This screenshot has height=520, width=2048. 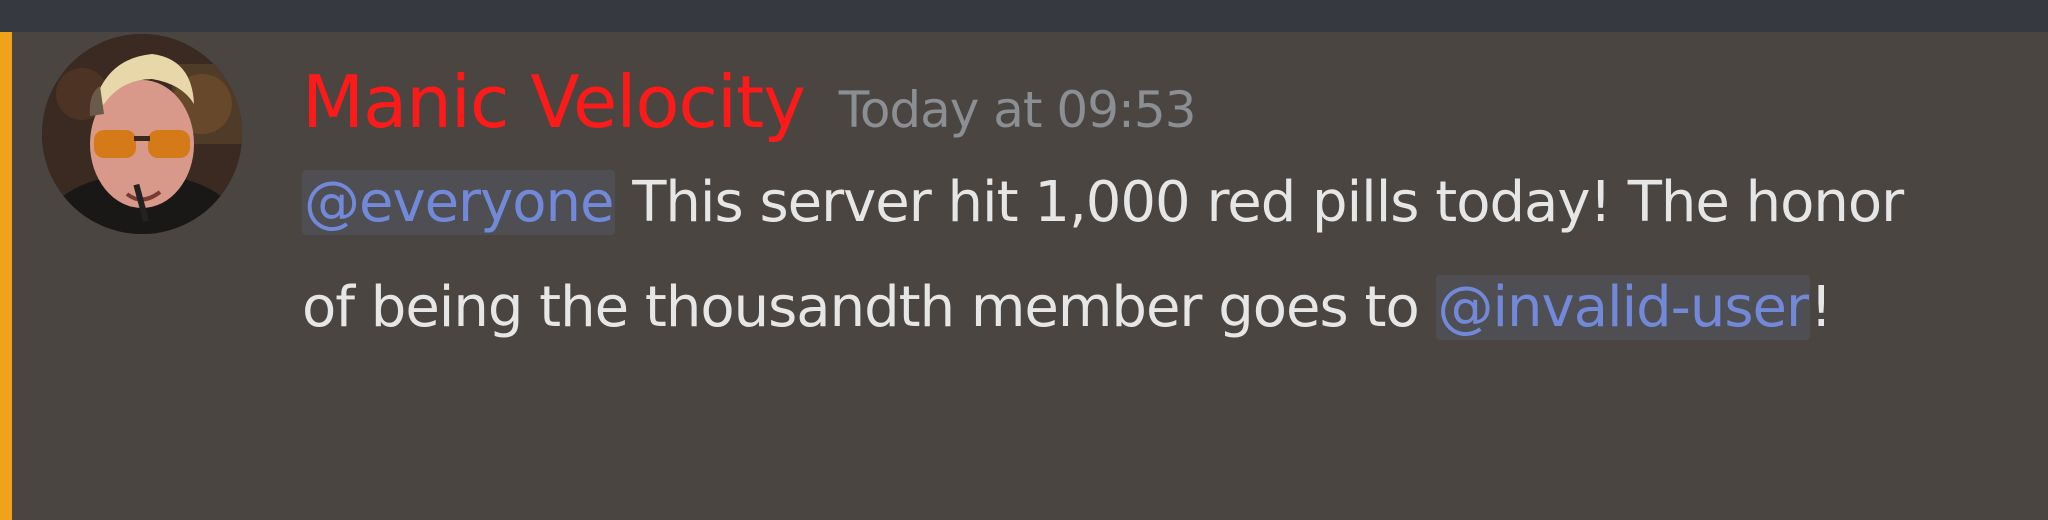 I want to click on everyone-mention: @everyone, so click(x=459, y=202).